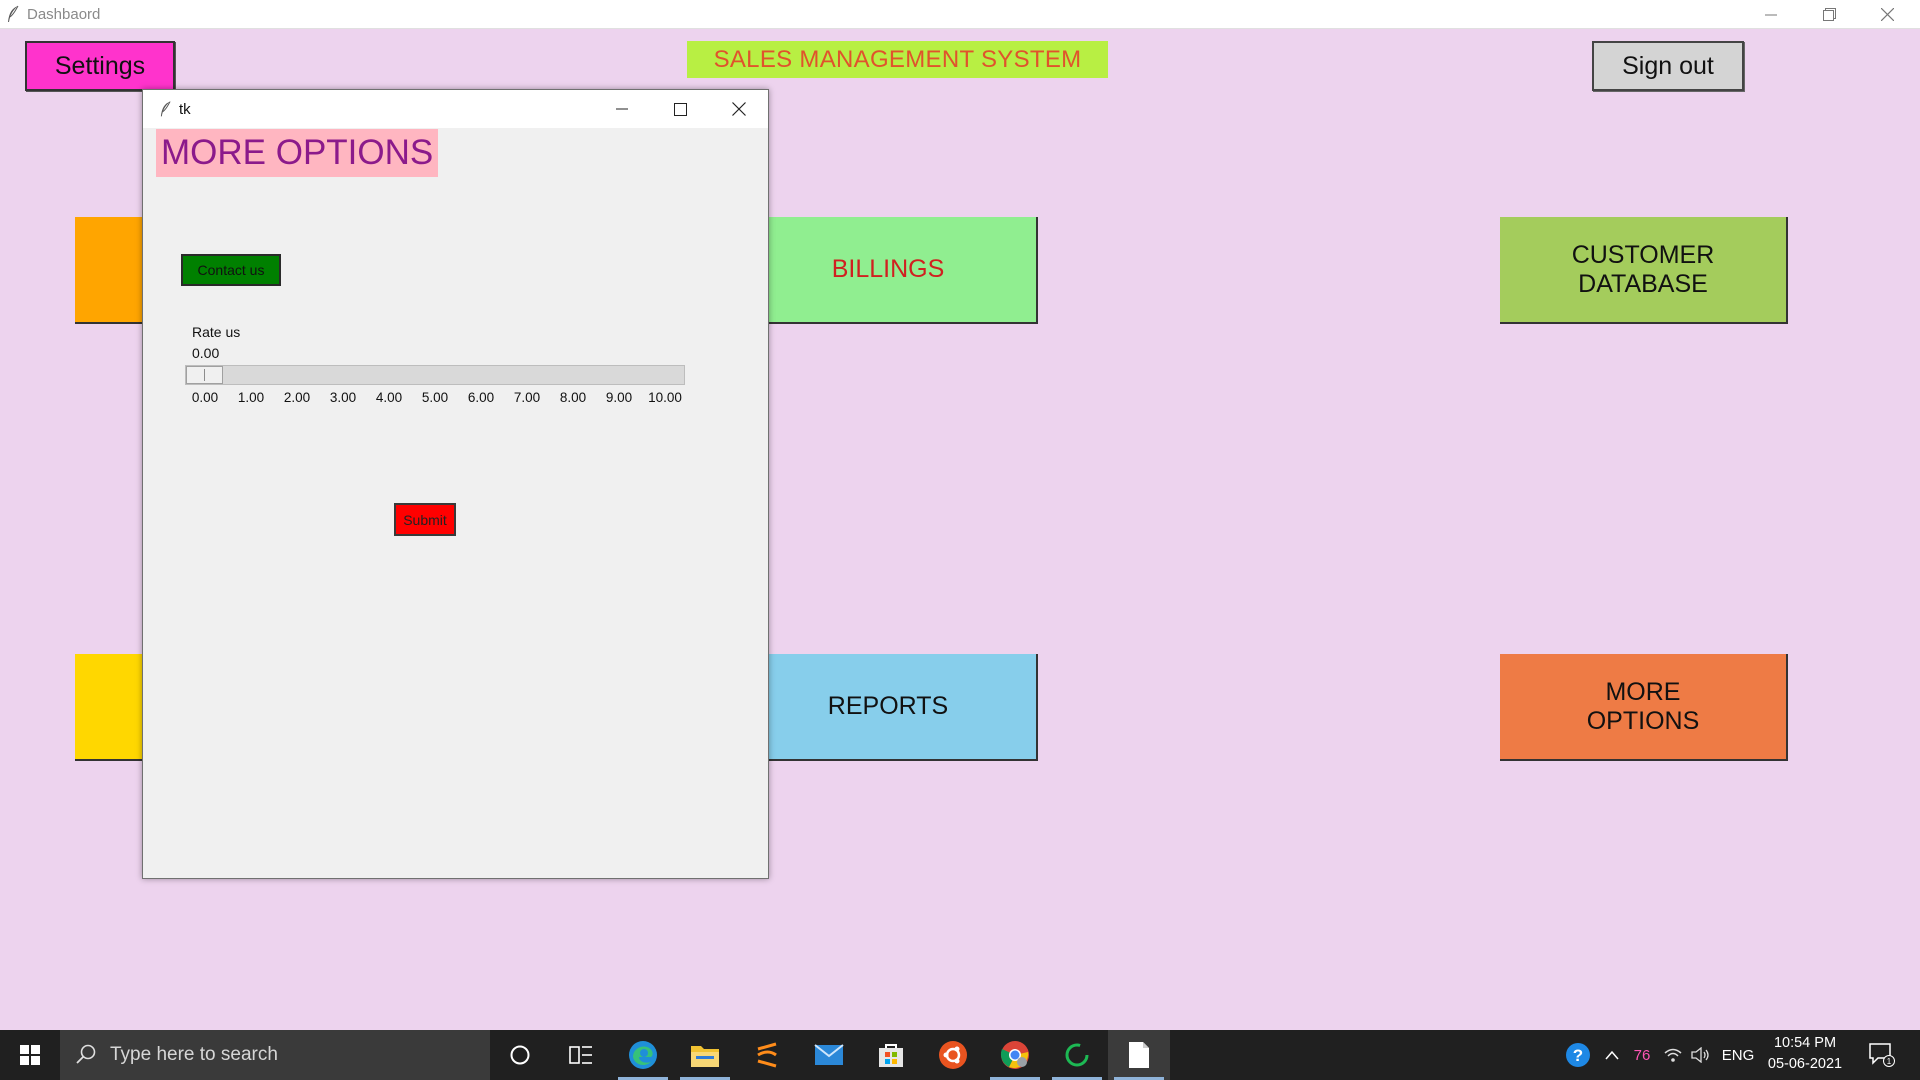 The height and width of the screenshot is (1080, 1920). Describe the element at coordinates (619, 397) in the screenshot. I see `slider-tick-label: 9.00` at that location.